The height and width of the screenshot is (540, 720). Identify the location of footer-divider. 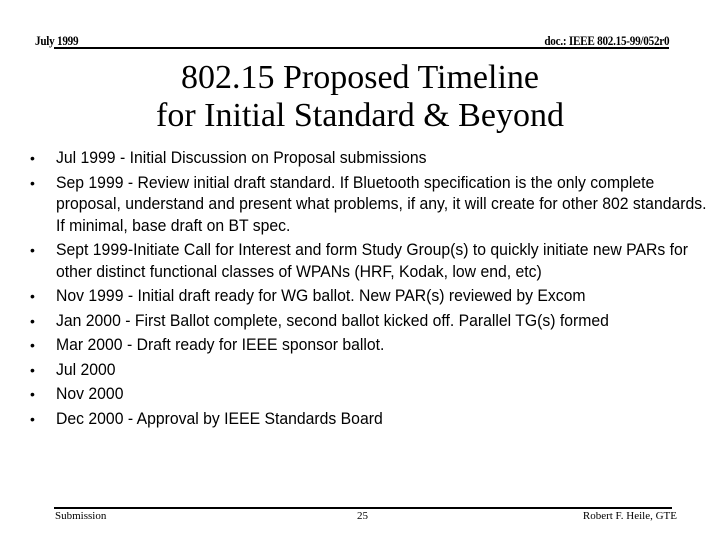
(363, 508).